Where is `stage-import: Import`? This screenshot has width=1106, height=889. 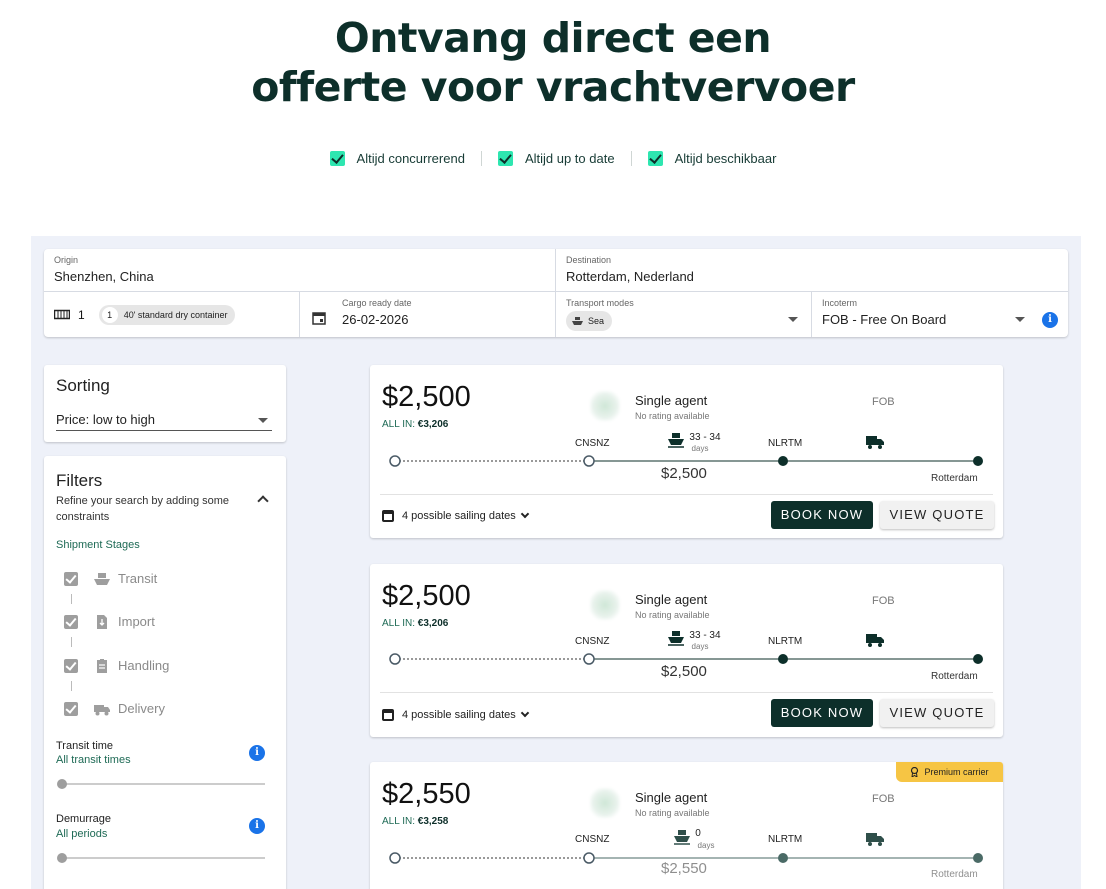 stage-import: Import is located at coordinates (109, 621).